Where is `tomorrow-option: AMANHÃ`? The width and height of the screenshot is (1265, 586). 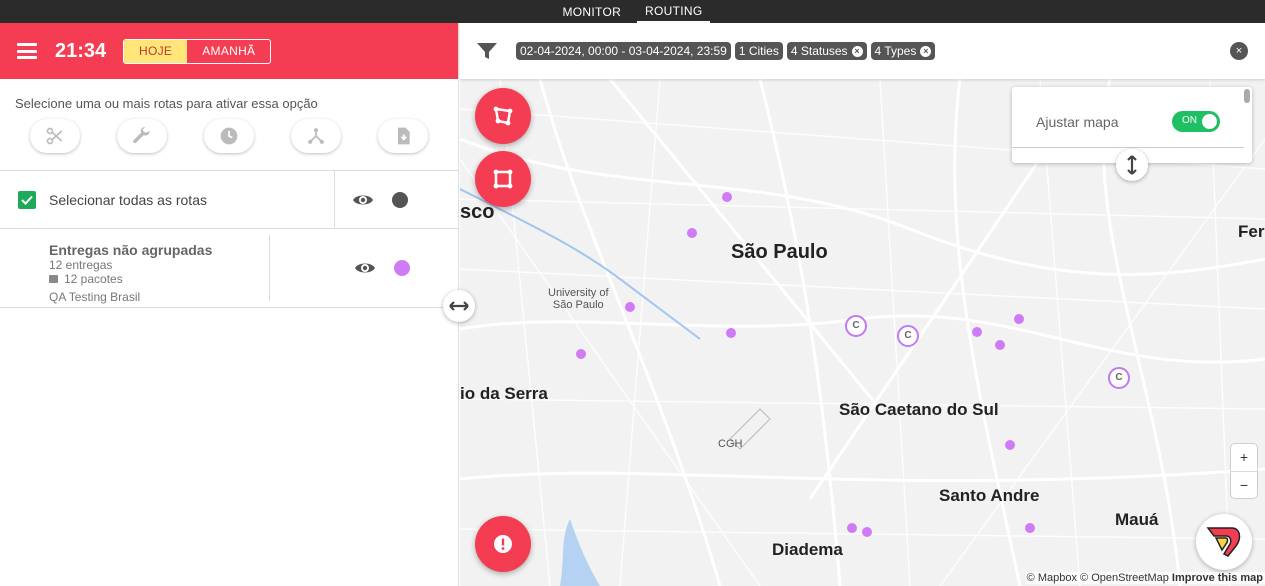 tomorrow-option: AMANHÃ is located at coordinates (228, 51).